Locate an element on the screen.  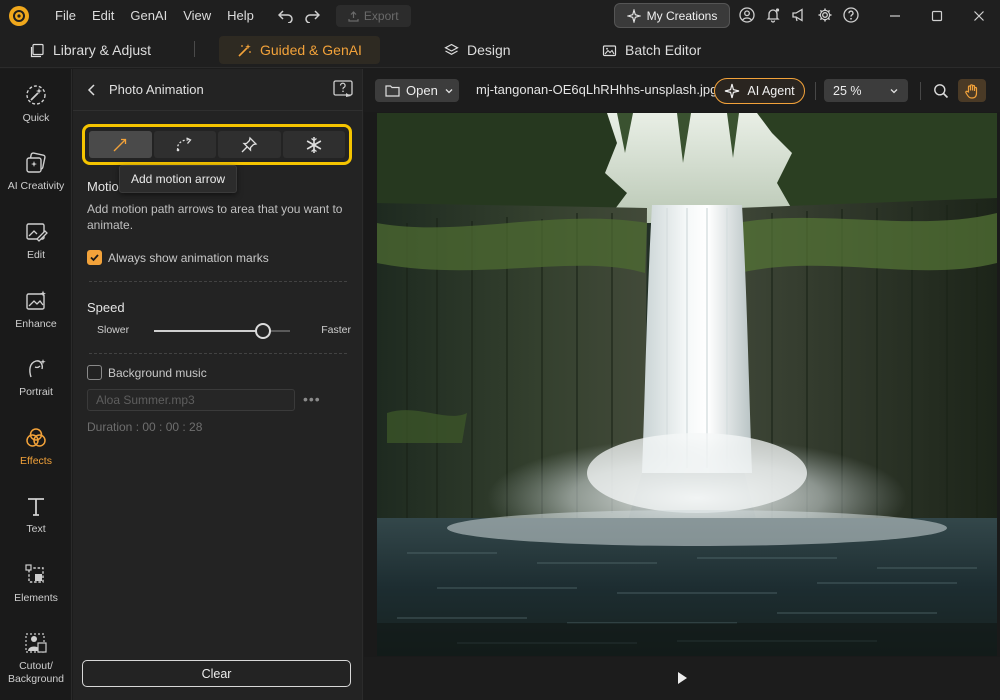
effects-icon is located at coordinates (36, 438).